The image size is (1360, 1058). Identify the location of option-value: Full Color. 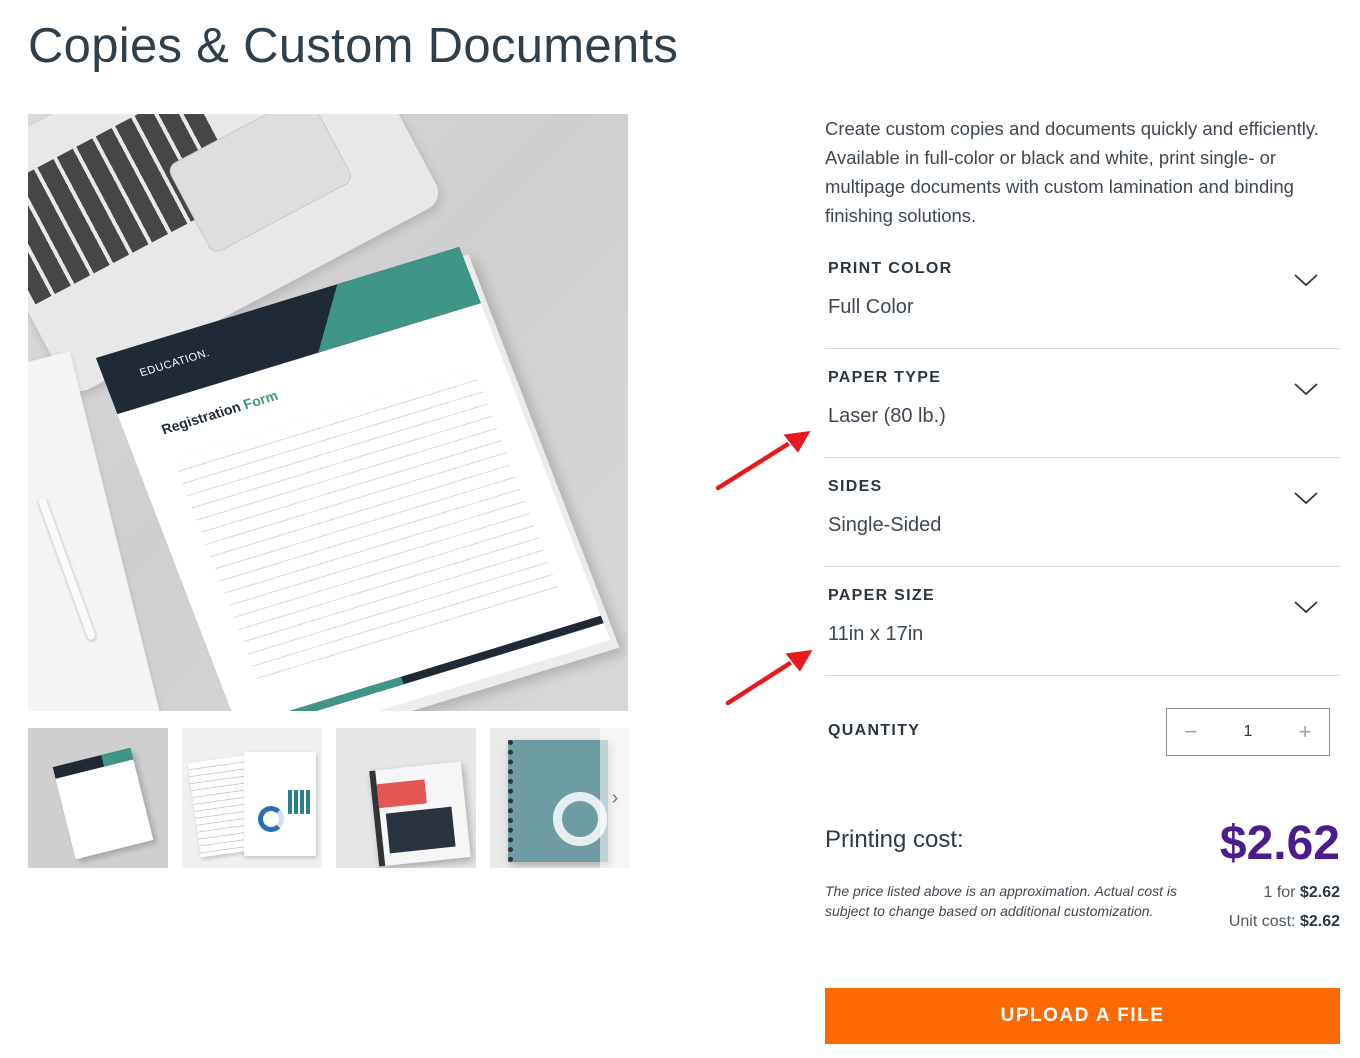
(871, 307).